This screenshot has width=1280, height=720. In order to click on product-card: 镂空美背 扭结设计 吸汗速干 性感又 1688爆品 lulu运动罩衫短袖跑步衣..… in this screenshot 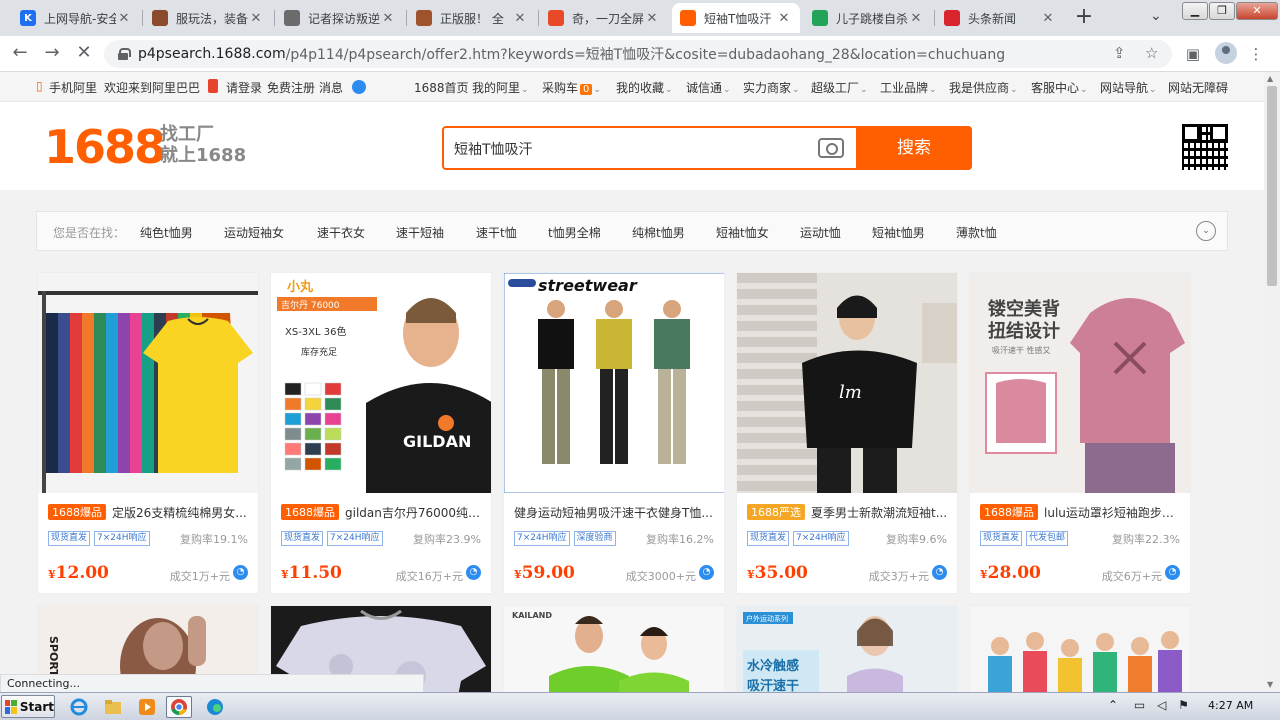, I will do `click(1080, 433)`.